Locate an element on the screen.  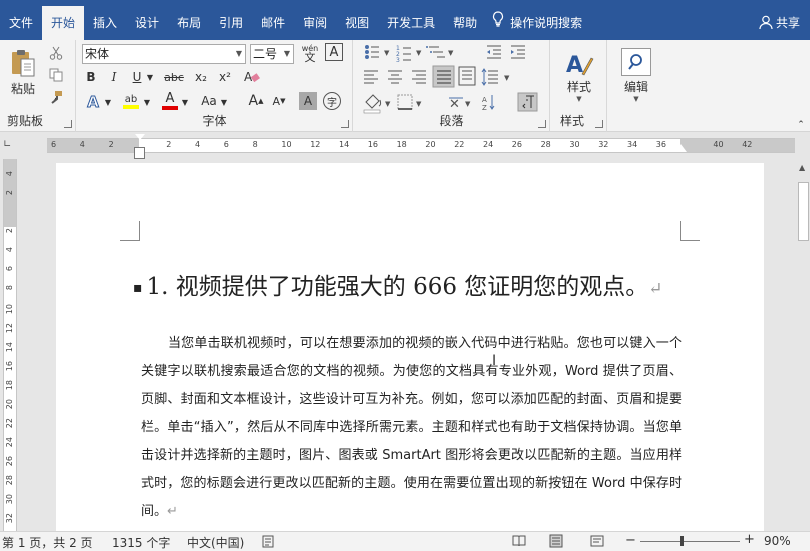
highlight-color-button: ab is located at coordinates (131, 101).